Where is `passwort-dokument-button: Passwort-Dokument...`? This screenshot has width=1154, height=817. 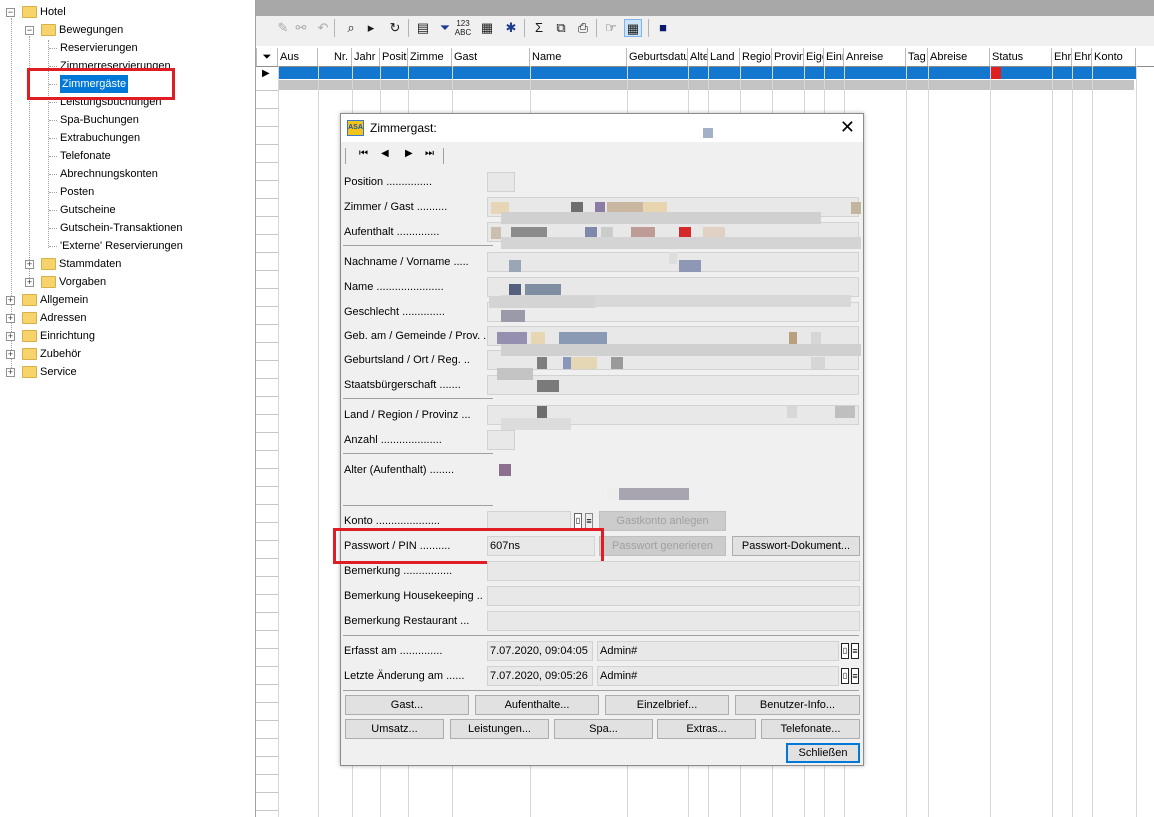
passwort-dokument-button: Passwort-Dokument... is located at coordinates (796, 546).